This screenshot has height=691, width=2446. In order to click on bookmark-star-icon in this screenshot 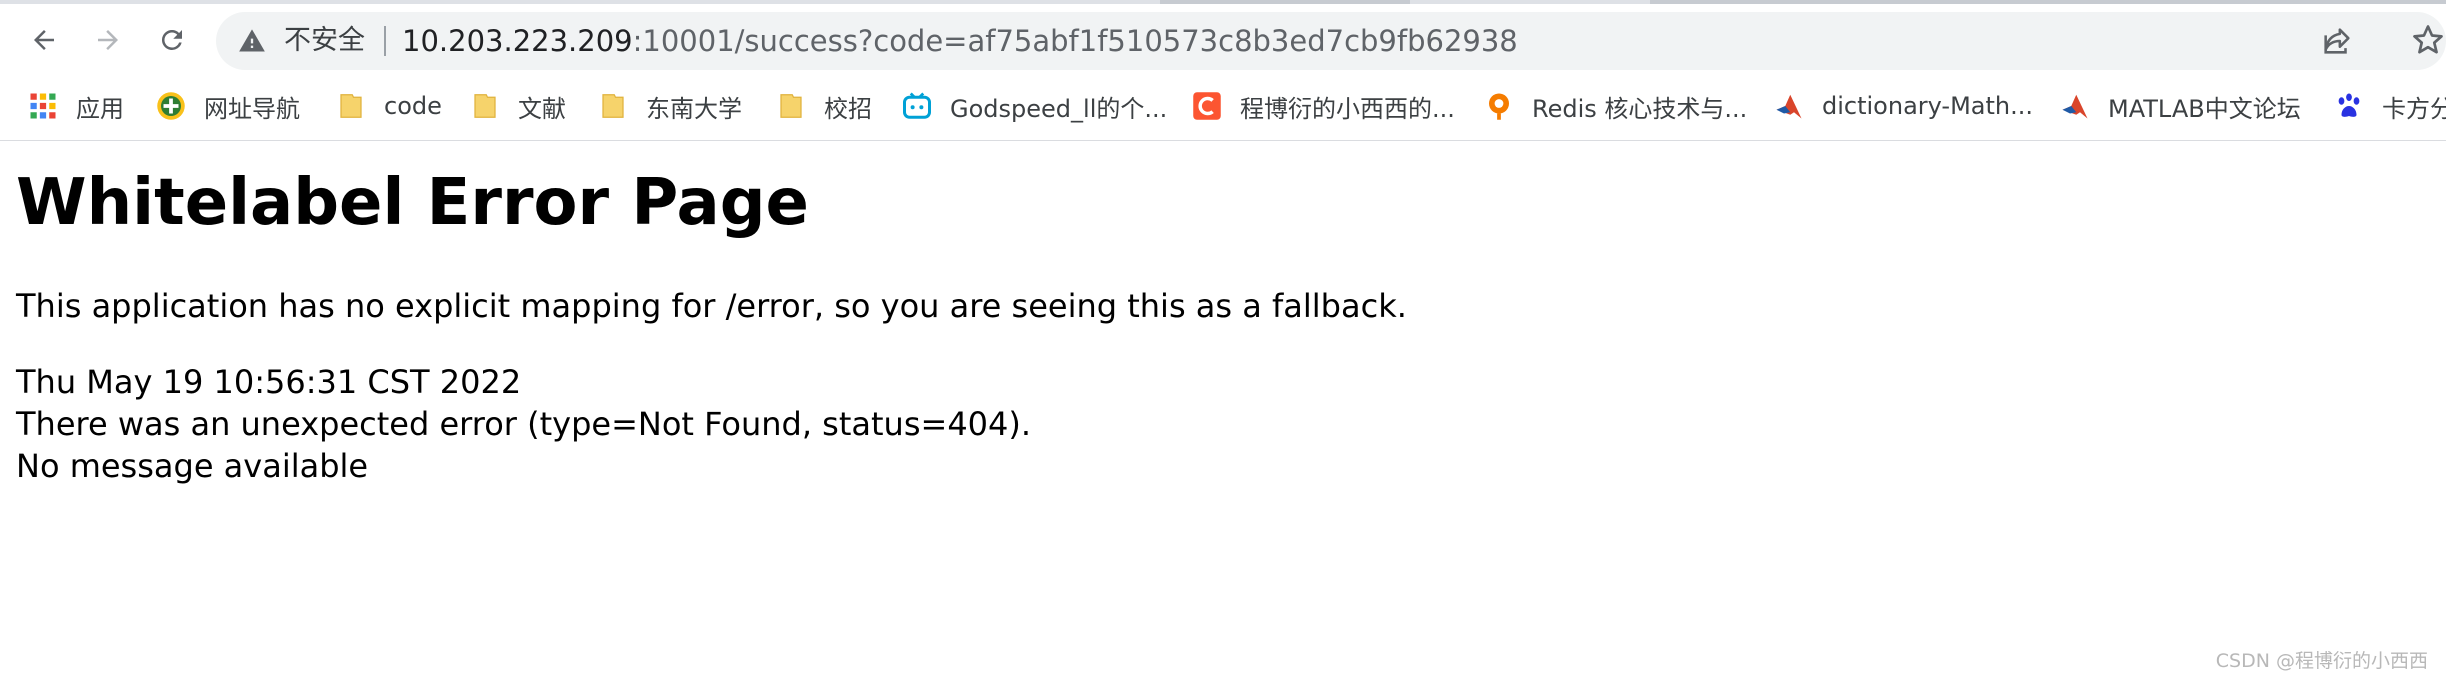, I will do `click(2428, 40)`.